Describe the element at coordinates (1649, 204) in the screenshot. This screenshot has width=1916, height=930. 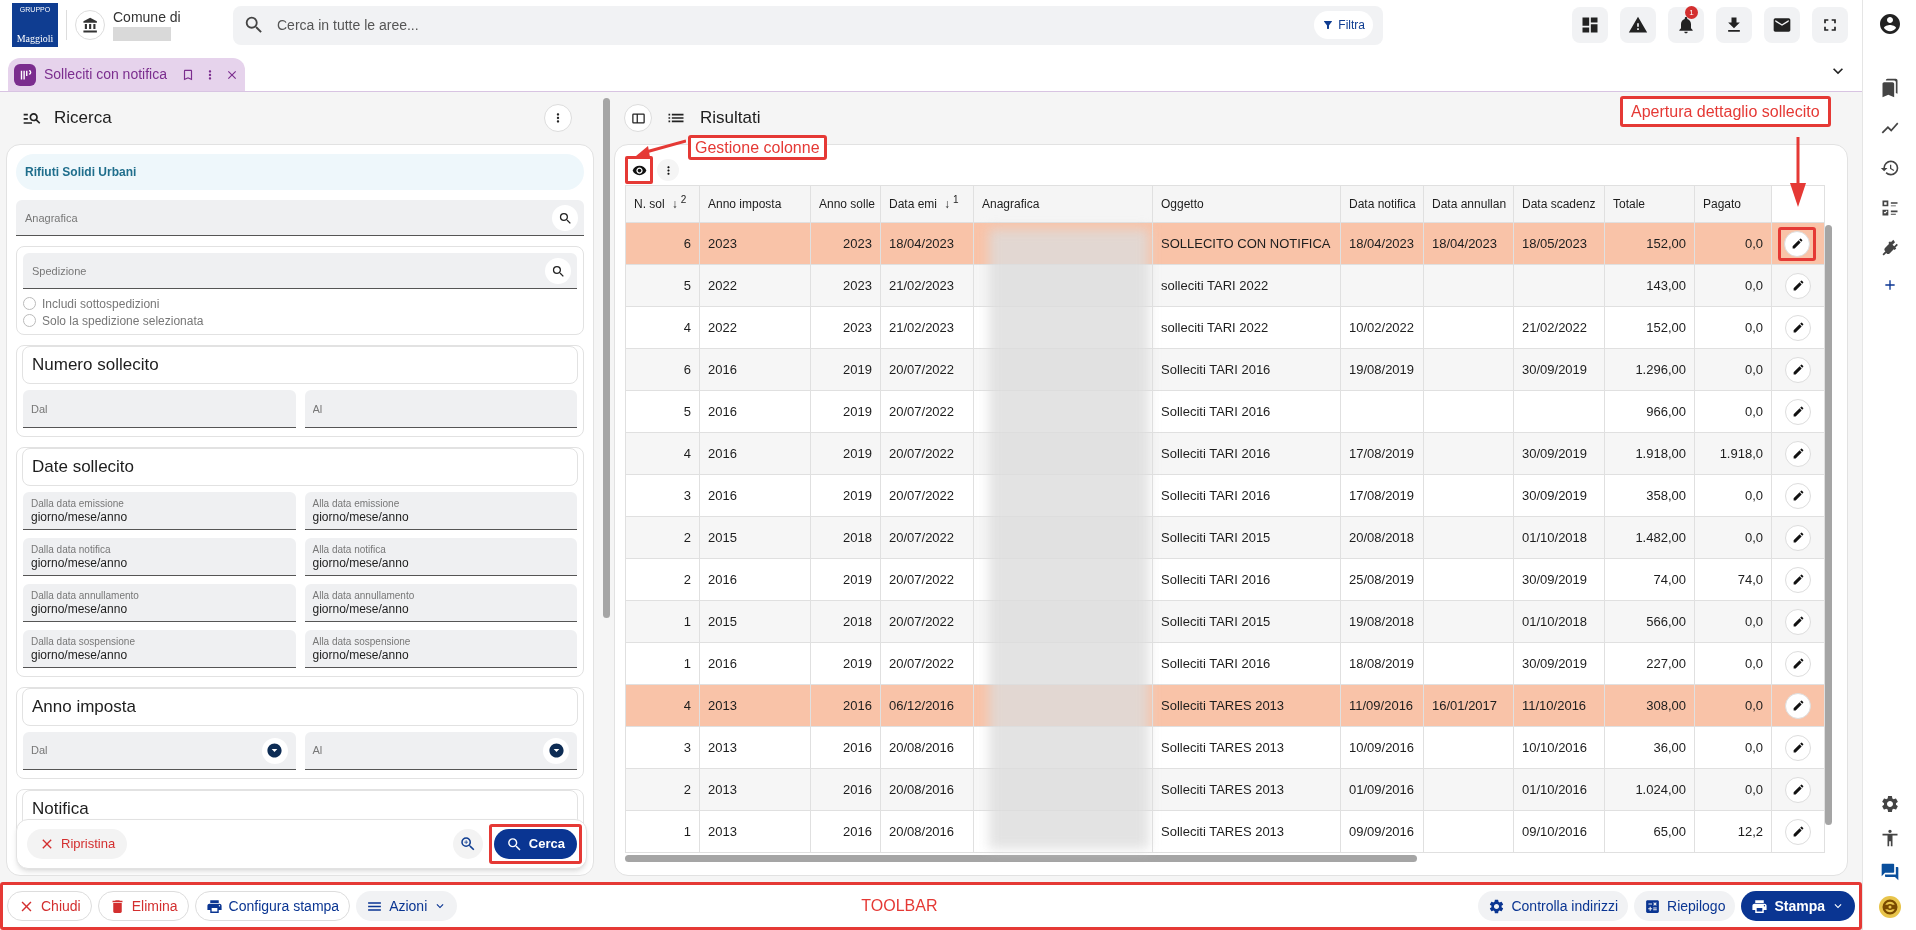
I see `column-header: Totale` at that location.